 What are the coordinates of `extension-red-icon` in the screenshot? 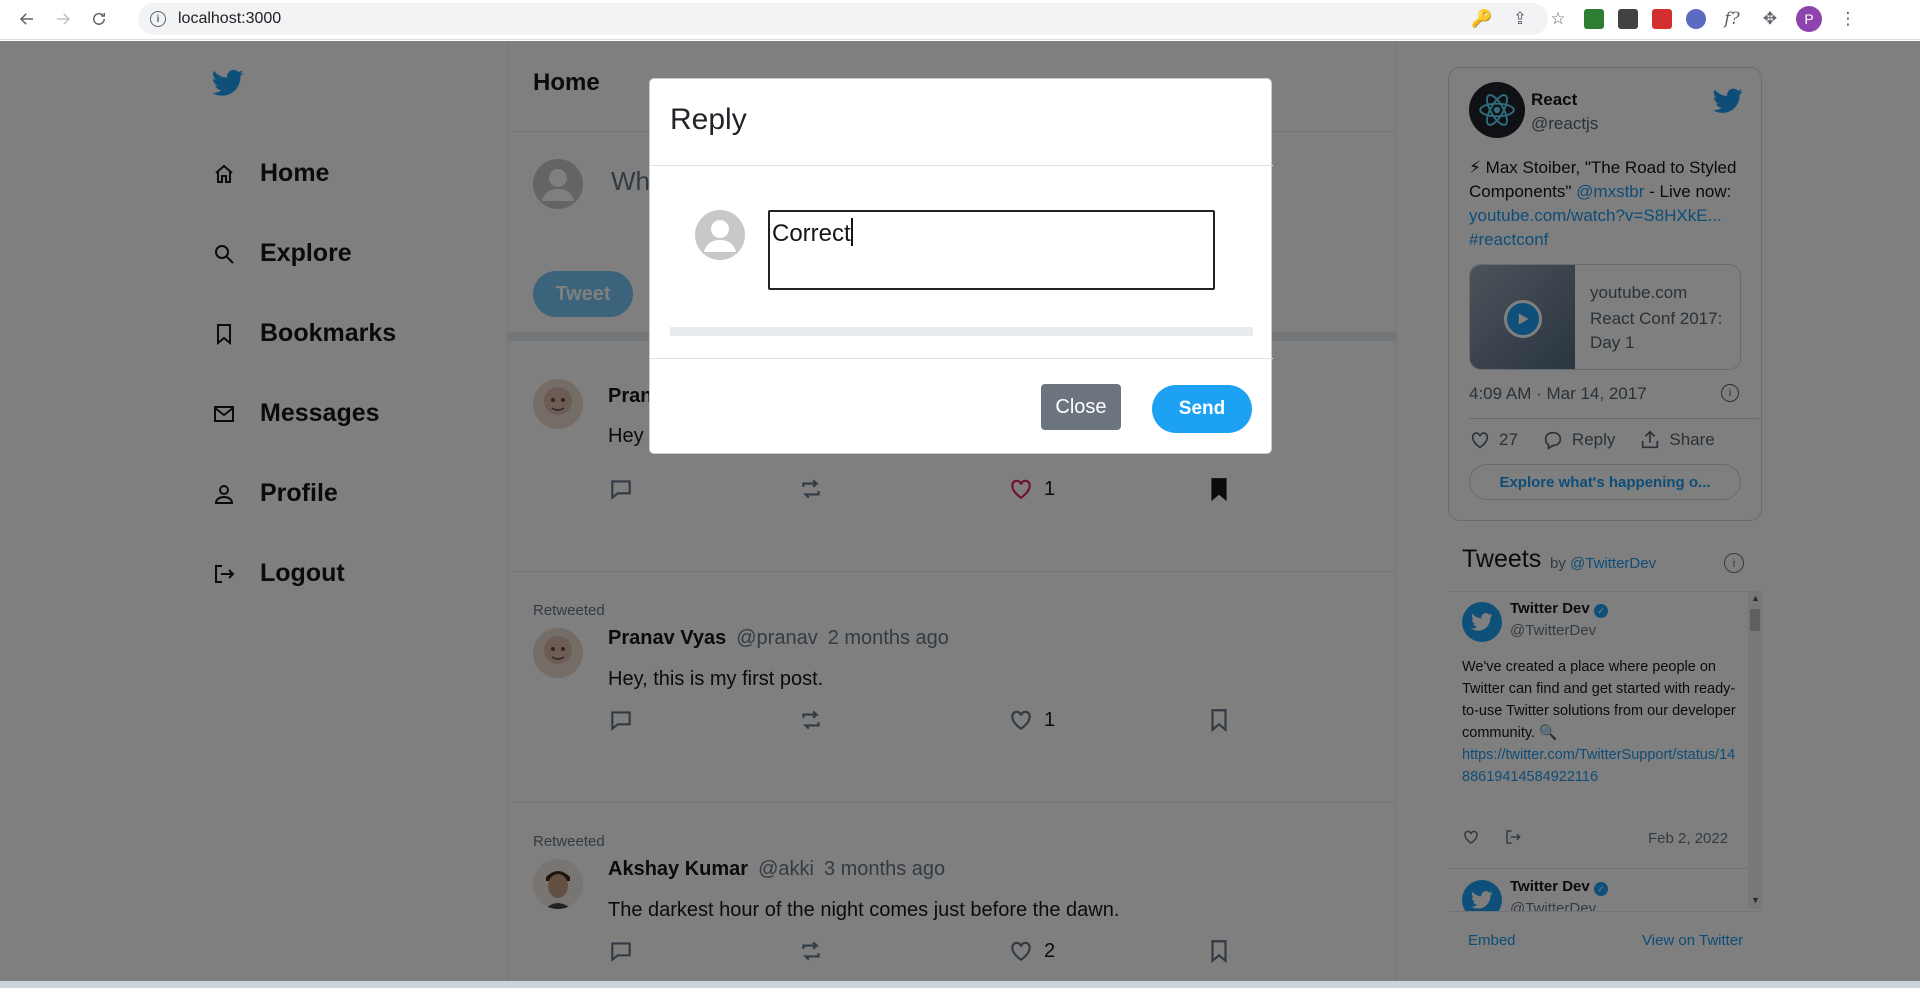 It's located at (1662, 19).